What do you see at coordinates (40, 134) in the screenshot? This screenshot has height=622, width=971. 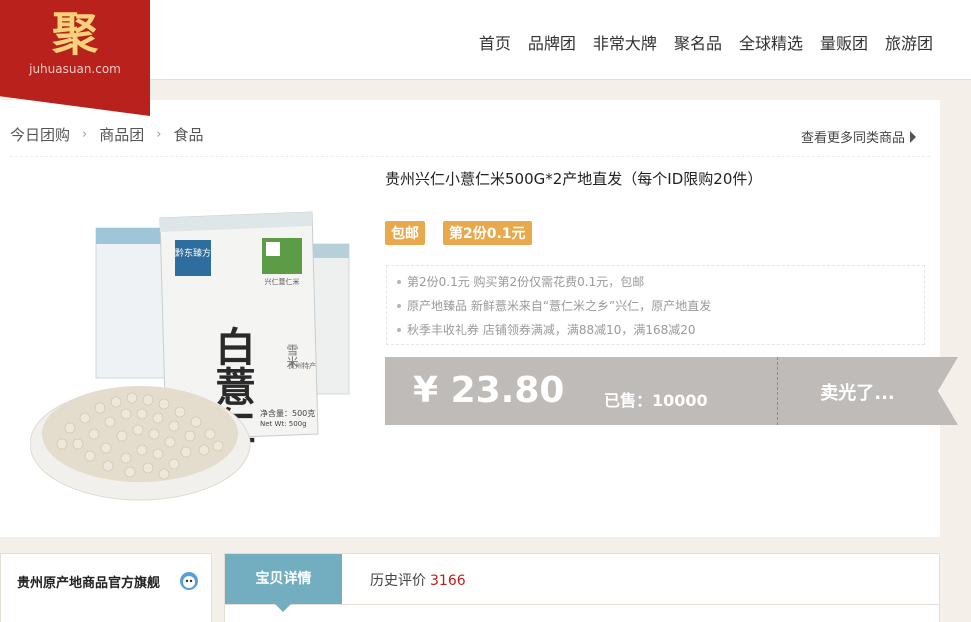 I see `breadcrumb-today: 今日团购` at bounding box center [40, 134].